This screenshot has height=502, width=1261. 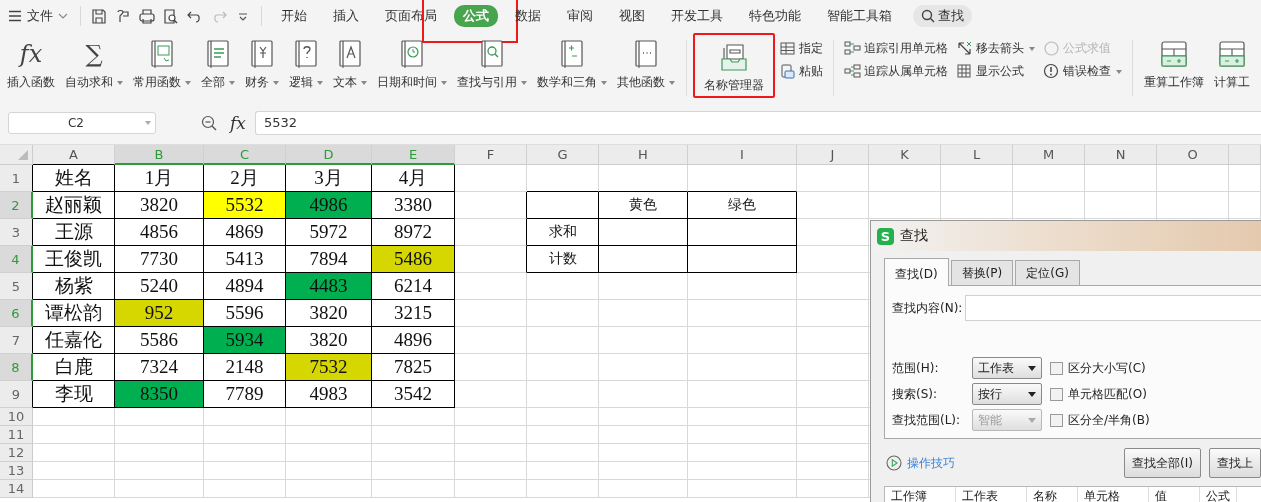 I want to click on column-header: L, so click(x=977, y=155).